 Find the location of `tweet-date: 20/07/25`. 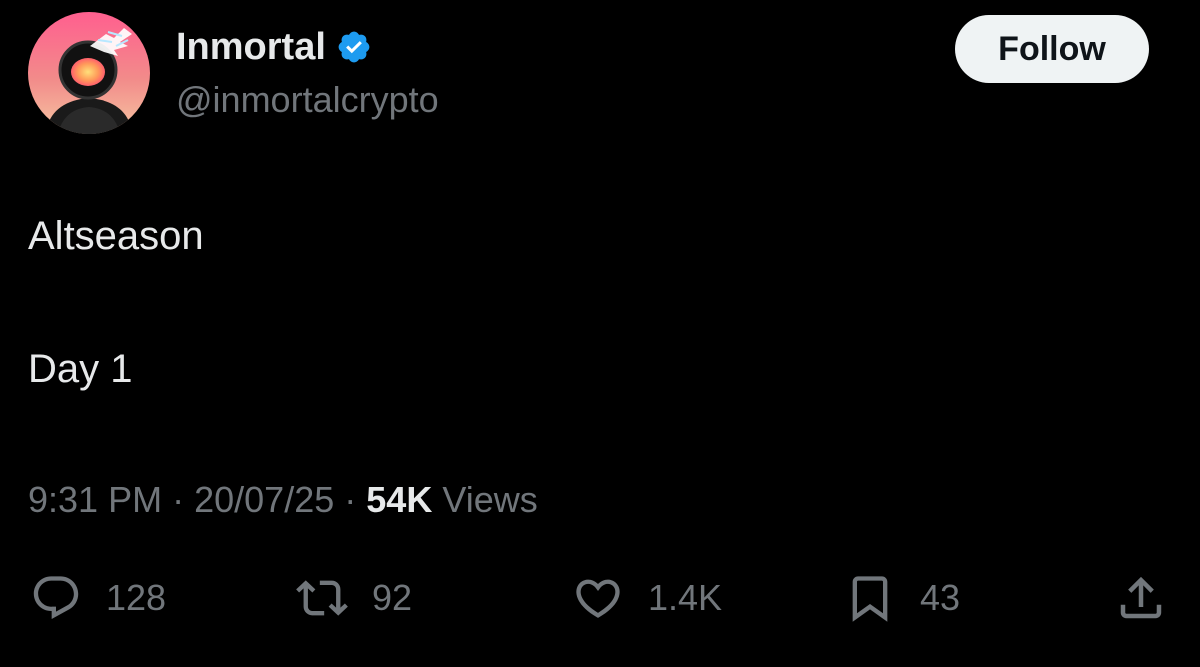

tweet-date: 20/07/25 is located at coordinates (264, 499).